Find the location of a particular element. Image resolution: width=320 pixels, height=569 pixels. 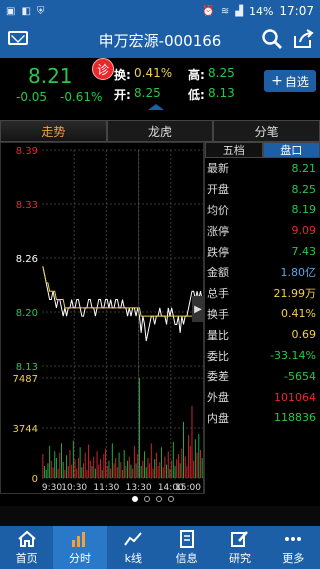

volume-tick-label: 7487 is located at coordinates (25, 379).